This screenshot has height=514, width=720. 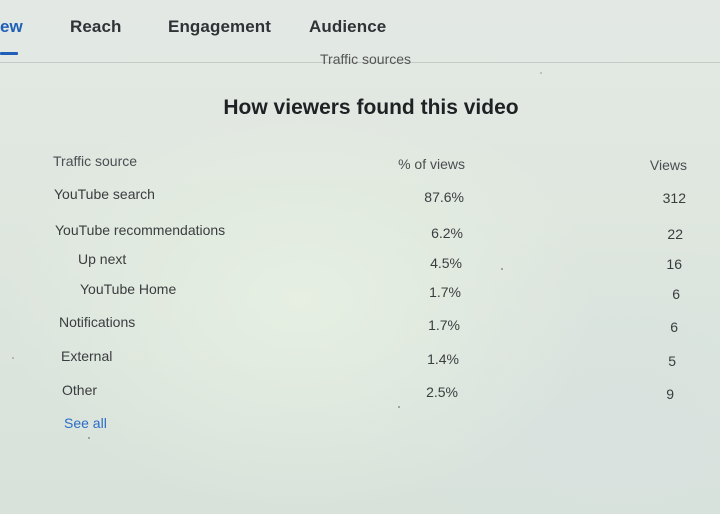 I want to click on row-source: Up next, so click(x=102, y=259).